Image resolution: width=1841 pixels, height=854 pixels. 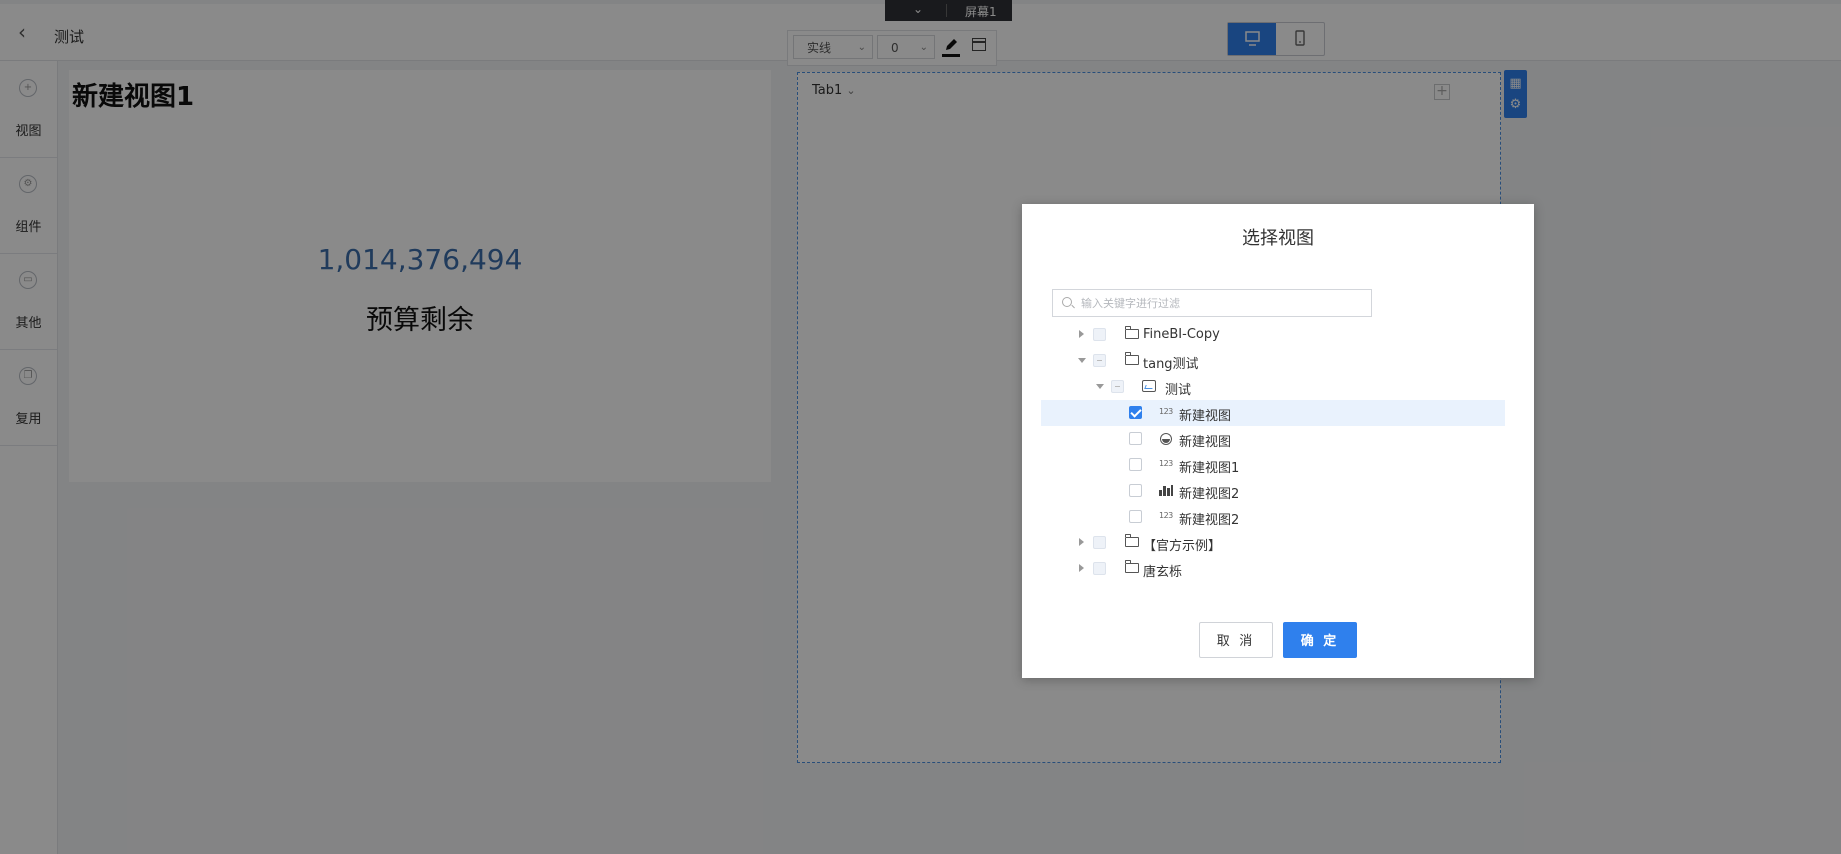 I want to click on tree-node-label: 唐玄栎, so click(x=1163, y=572).